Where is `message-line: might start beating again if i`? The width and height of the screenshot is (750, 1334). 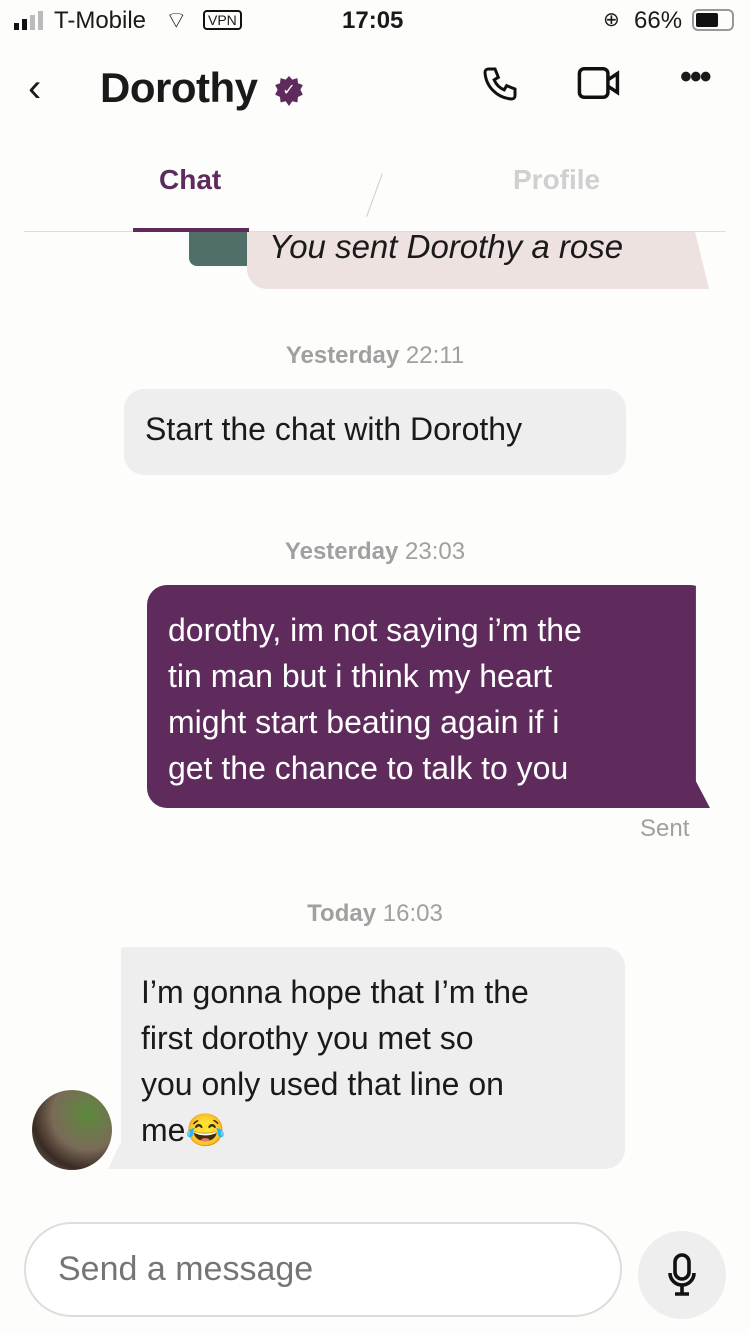 message-line: might start beating again if i is located at coordinates (364, 722).